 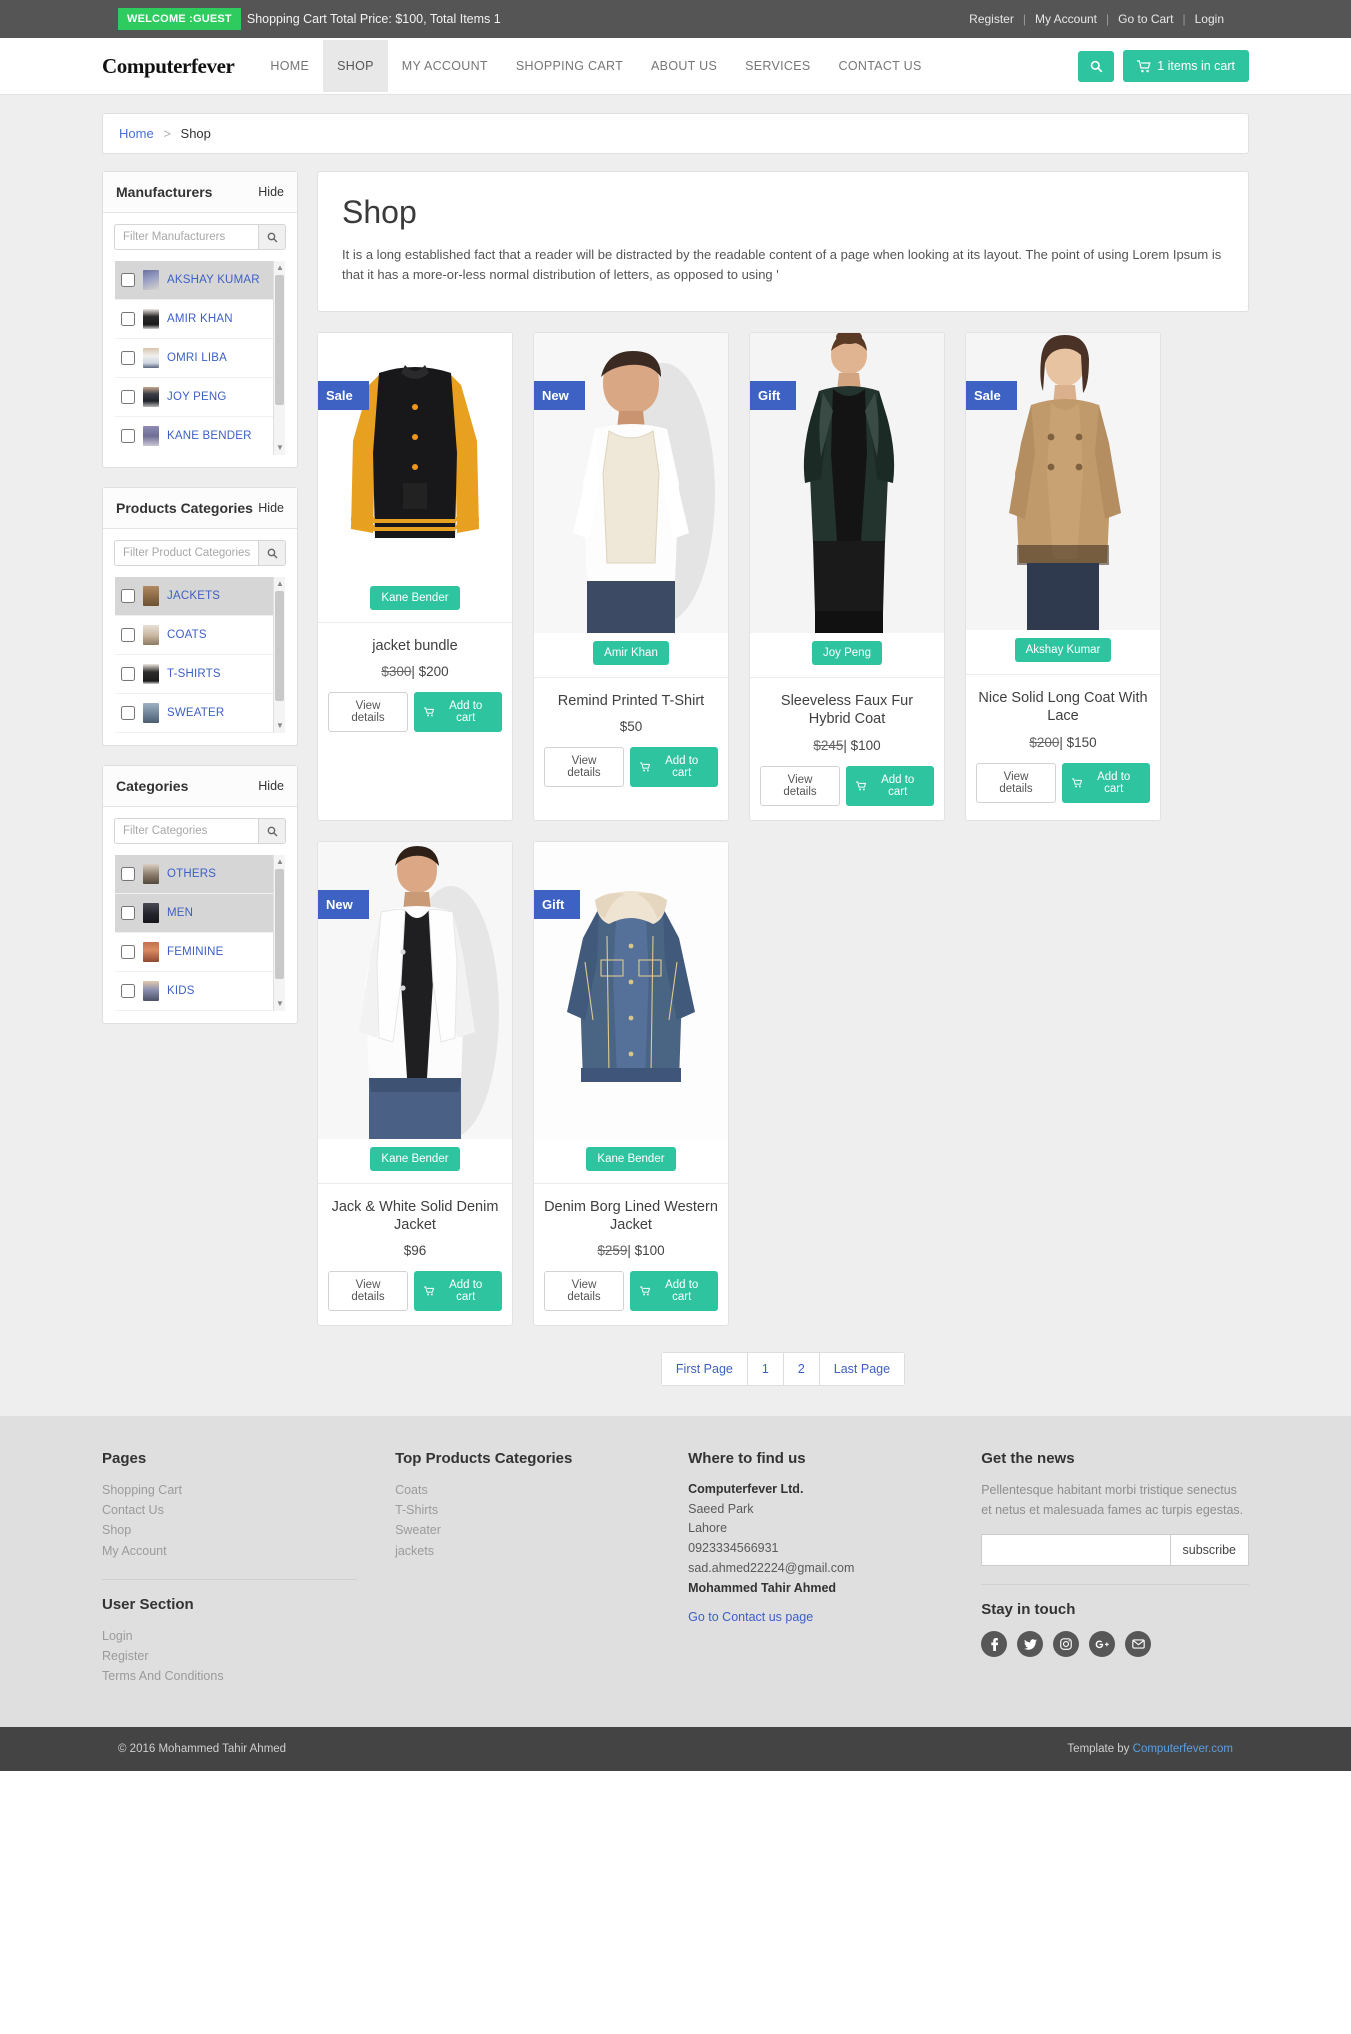 What do you see at coordinates (200, 397) in the screenshot?
I see `list-item: JOY PENG` at bounding box center [200, 397].